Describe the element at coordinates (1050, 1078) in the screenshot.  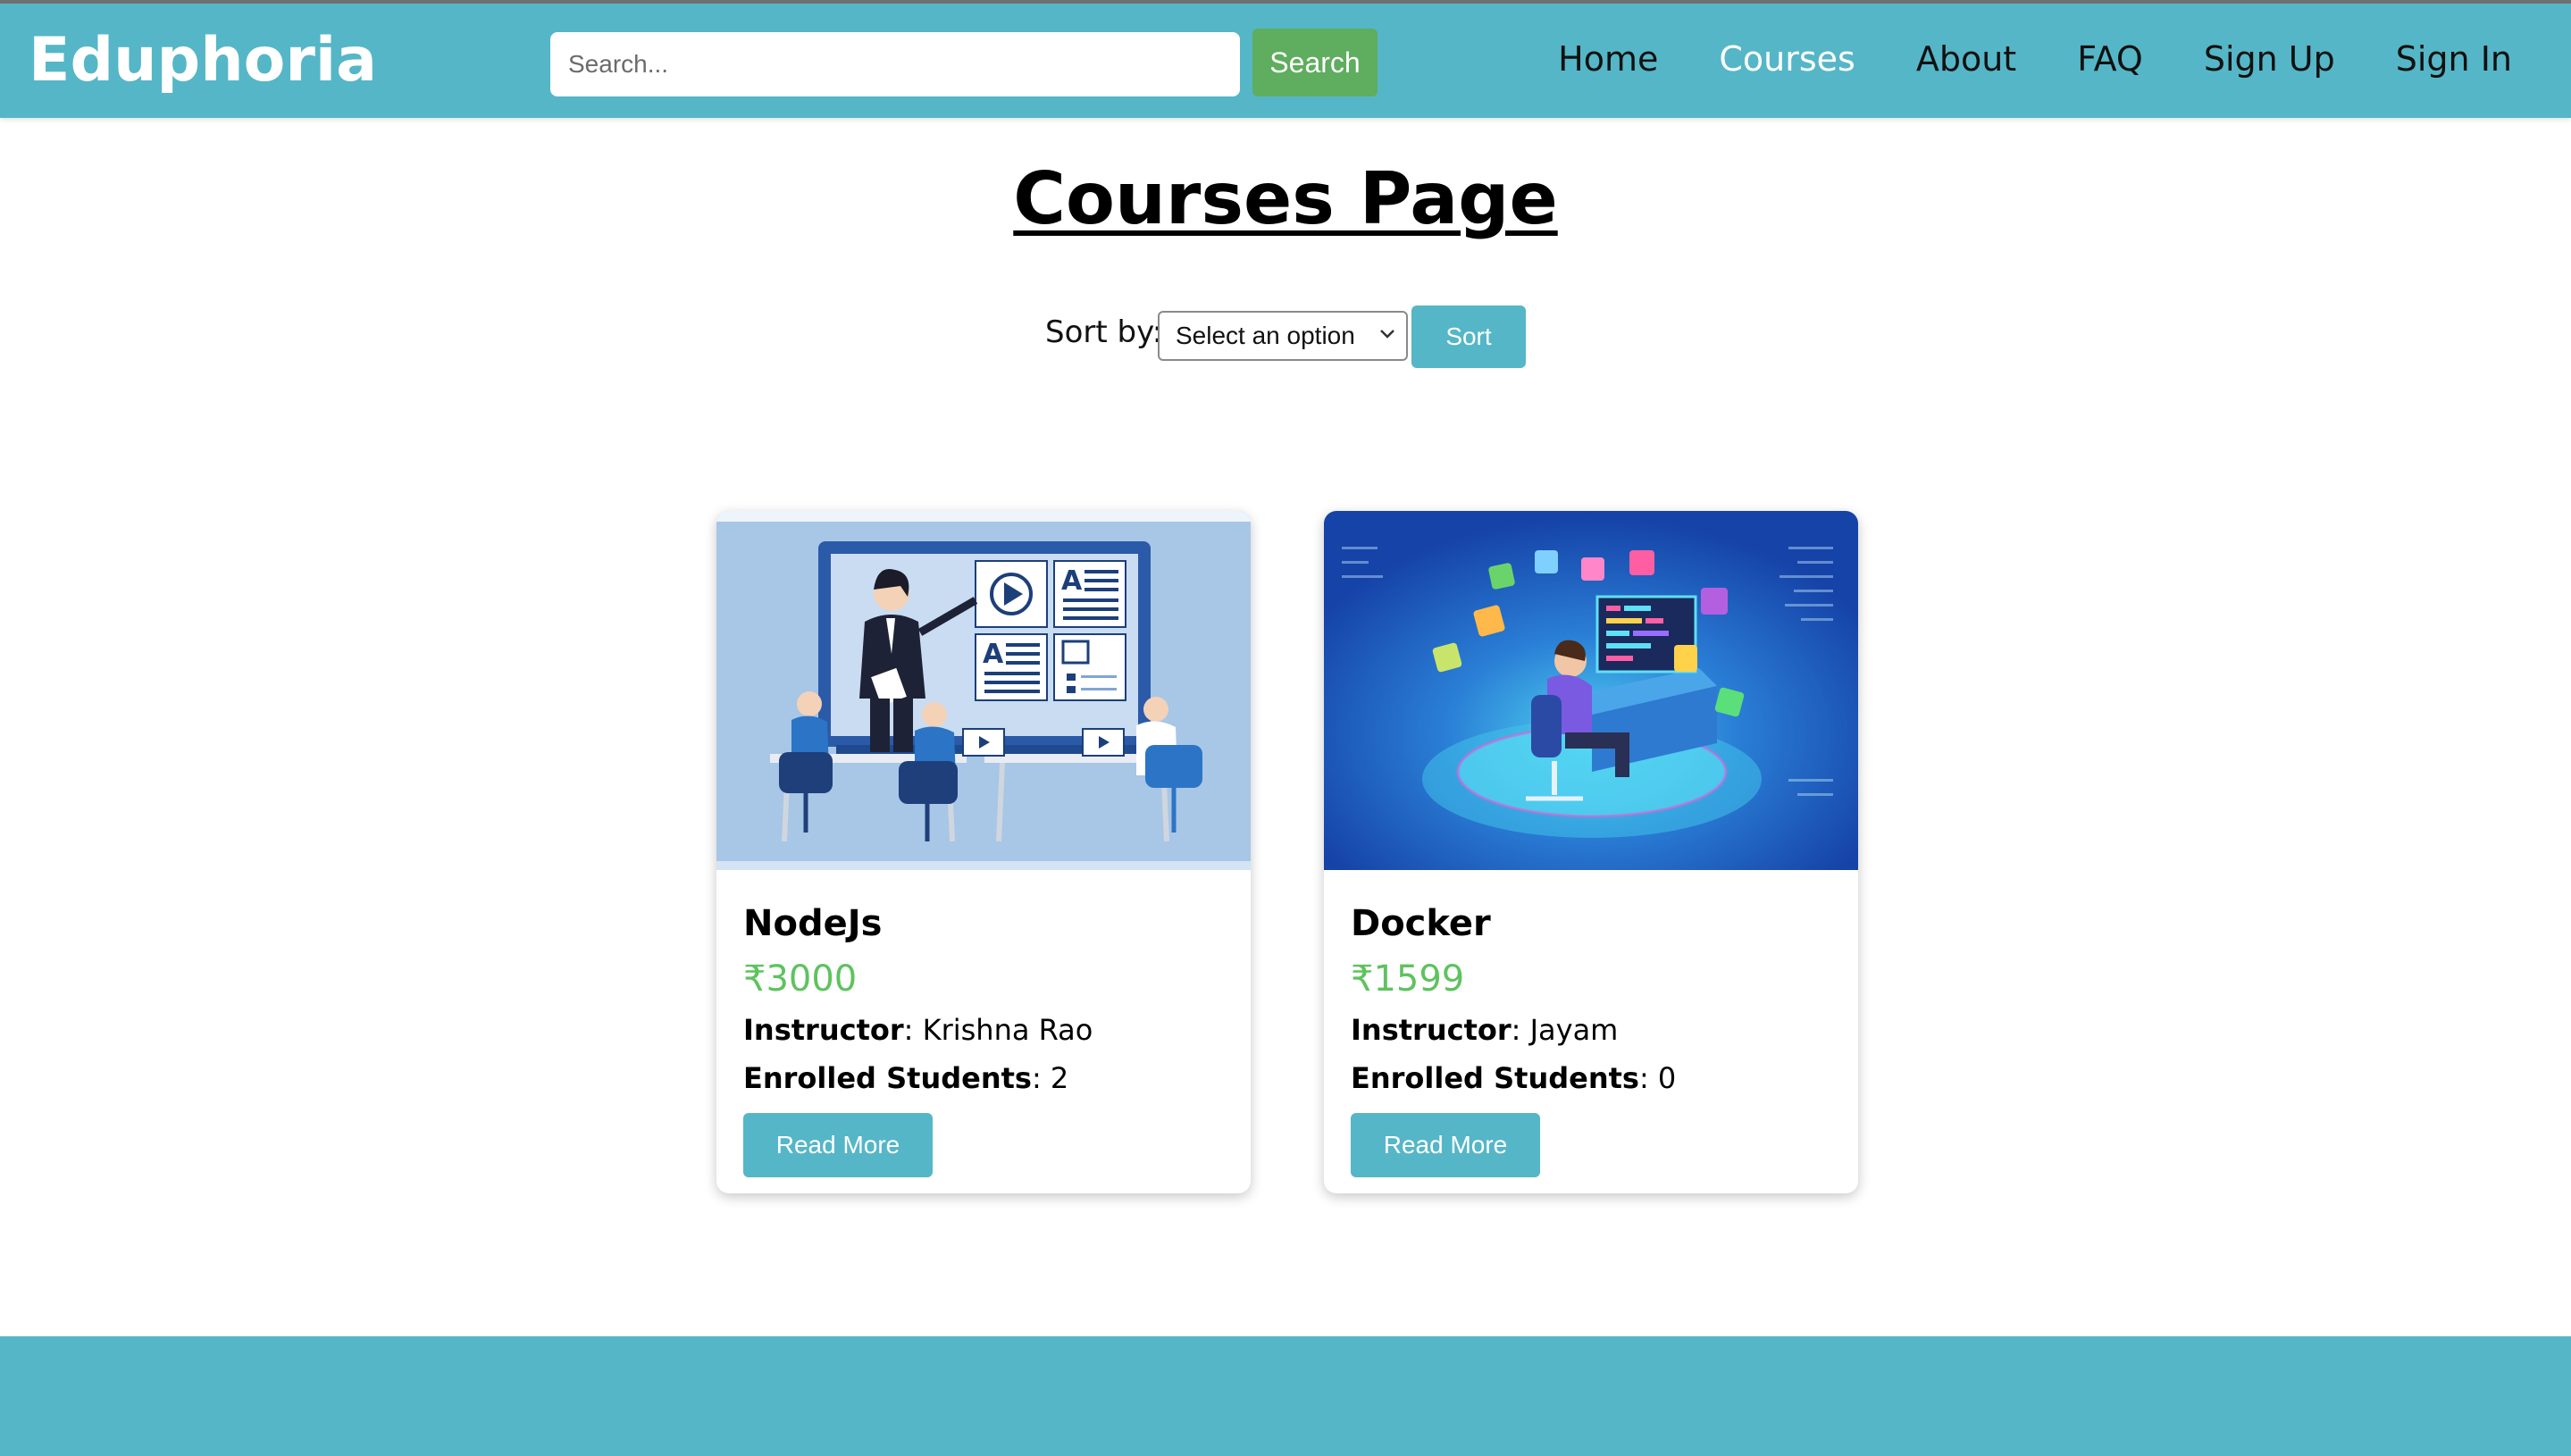
I see `enrolled-value: : 2` at that location.